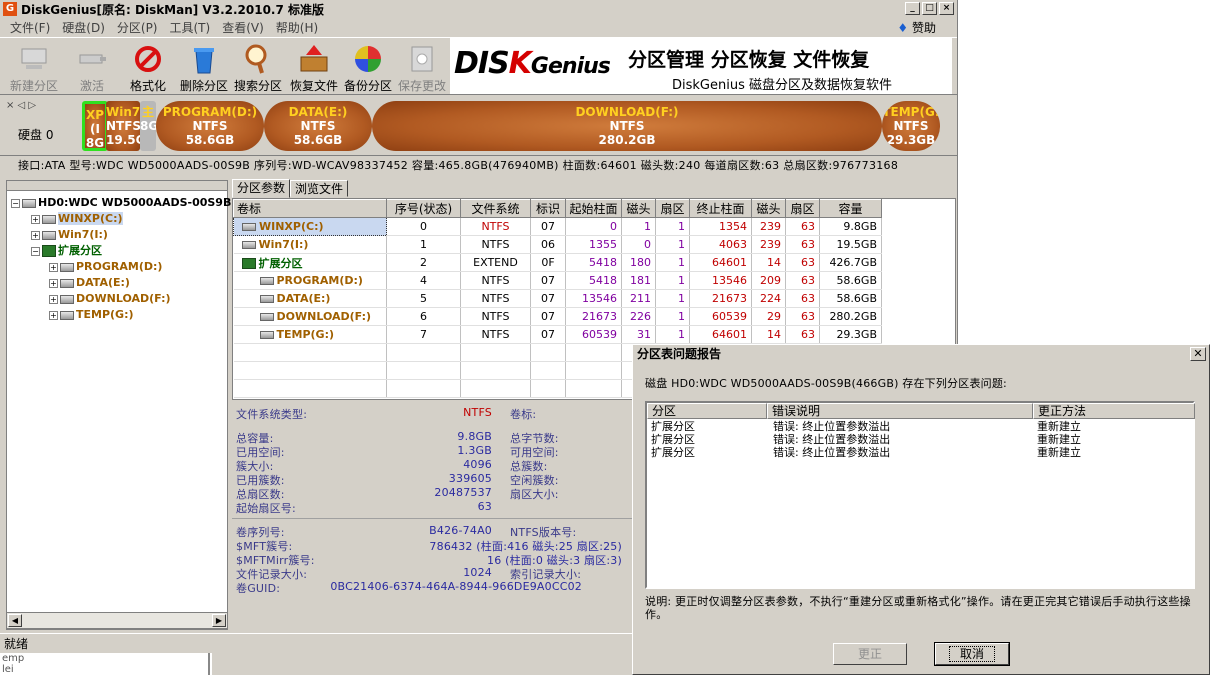 The height and width of the screenshot is (675, 1211). What do you see at coordinates (532, 63) in the screenshot?
I see `diskgenius-logo: DISKGenius` at bounding box center [532, 63].